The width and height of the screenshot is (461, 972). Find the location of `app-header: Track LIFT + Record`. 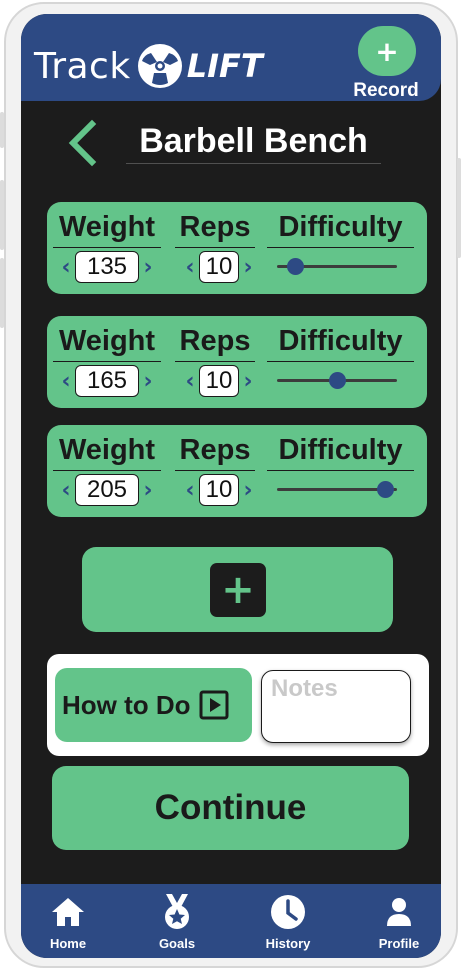

app-header: Track LIFT + Record is located at coordinates (231, 57).